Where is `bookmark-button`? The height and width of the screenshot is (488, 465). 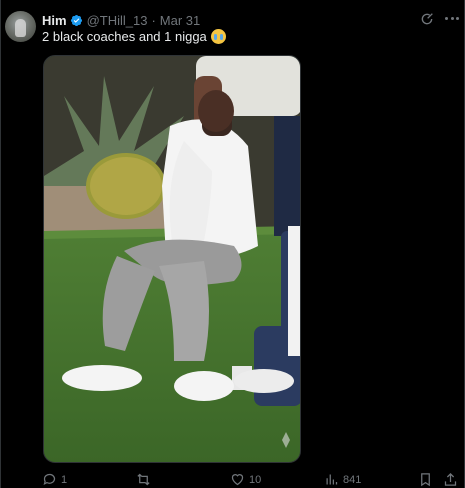
bookmark-button is located at coordinates (425, 479).